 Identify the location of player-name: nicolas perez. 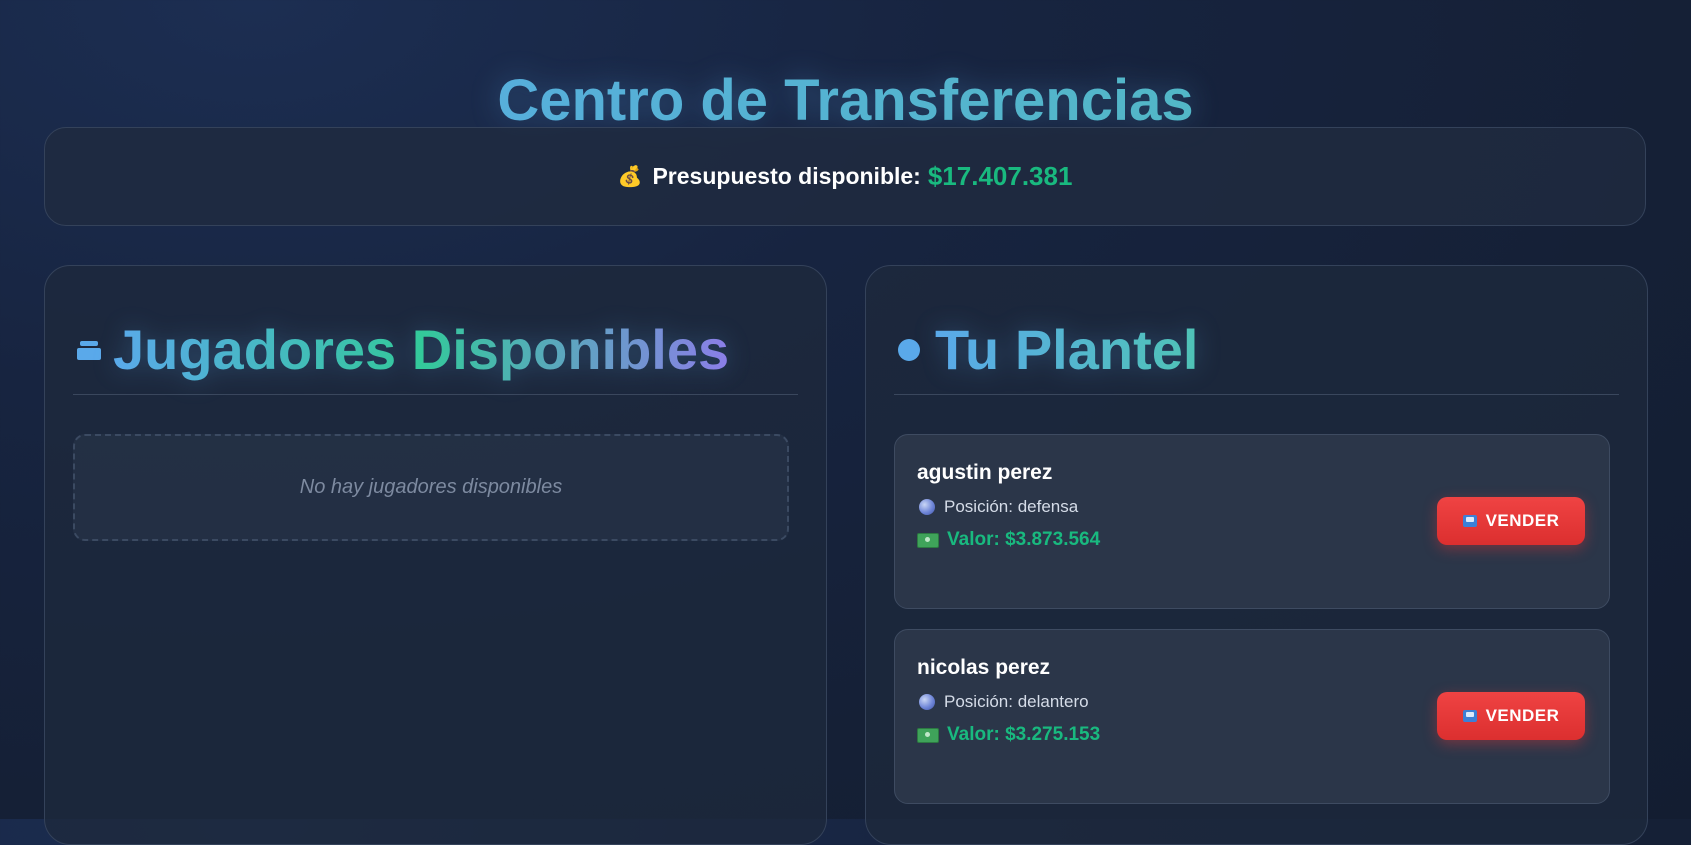
(984, 667).